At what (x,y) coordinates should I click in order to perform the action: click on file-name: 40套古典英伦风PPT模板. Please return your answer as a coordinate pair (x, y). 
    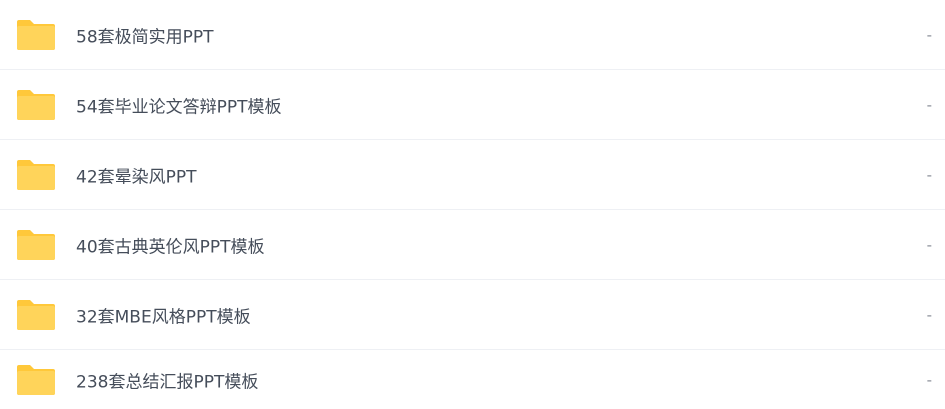
    Looking at the image, I should click on (170, 244).